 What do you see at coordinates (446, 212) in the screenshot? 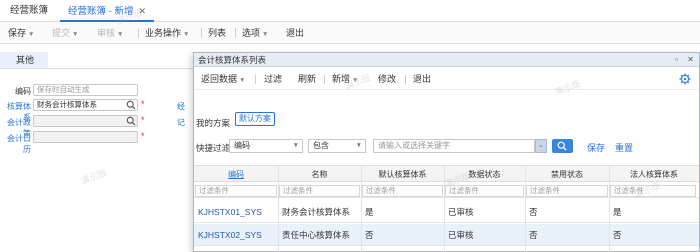
I see `table-row: KJHSTX01_SYS 财务会计核算体系 是 已审核 否 是` at bounding box center [446, 212].